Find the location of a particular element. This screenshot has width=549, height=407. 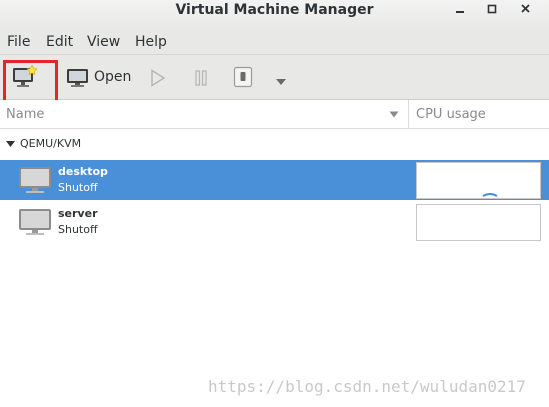

menu-bar: File Edit View Help is located at coordinates (274, 42).